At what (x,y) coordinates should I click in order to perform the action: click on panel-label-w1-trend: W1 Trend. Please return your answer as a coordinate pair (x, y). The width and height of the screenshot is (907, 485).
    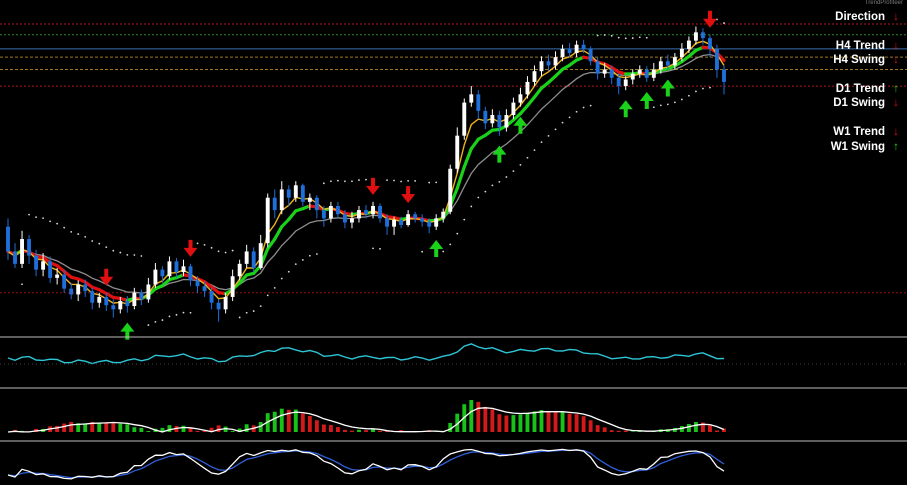
    Looking at the image, I should click on (859, 132).